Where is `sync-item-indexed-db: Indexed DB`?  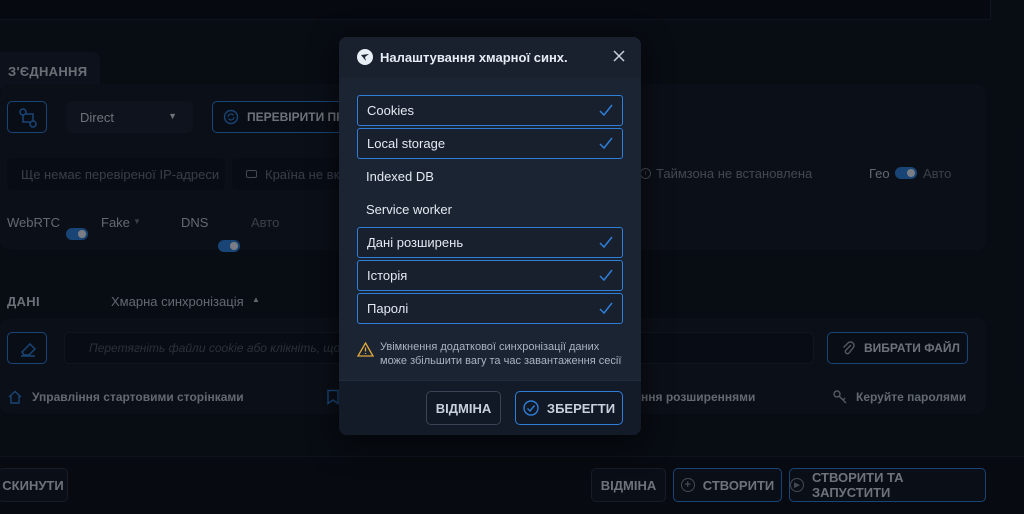 sync-item-indexed-db: Indexed DB is located at coordinates (490, 176).